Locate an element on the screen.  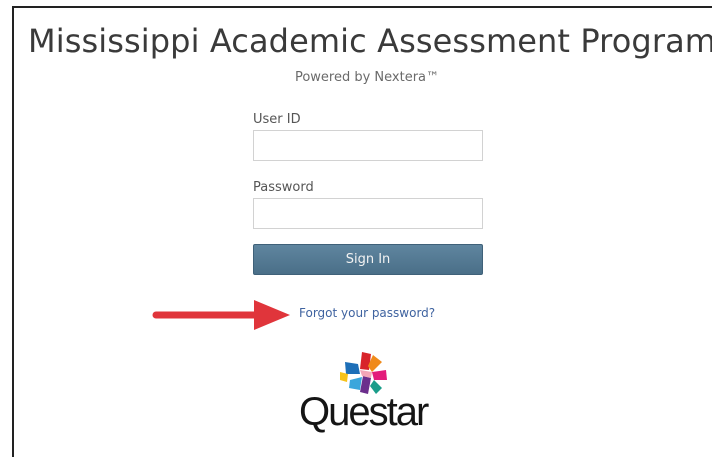
password-label: Password is located at coordinates (283, 187).